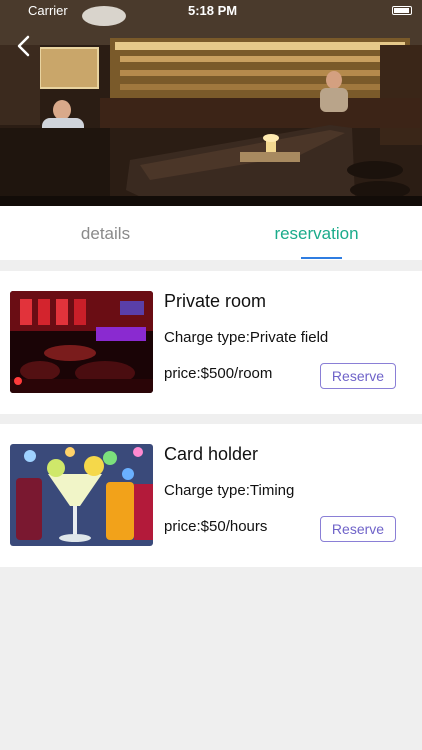  I want to click on tab-details: details, so click(105, 233).